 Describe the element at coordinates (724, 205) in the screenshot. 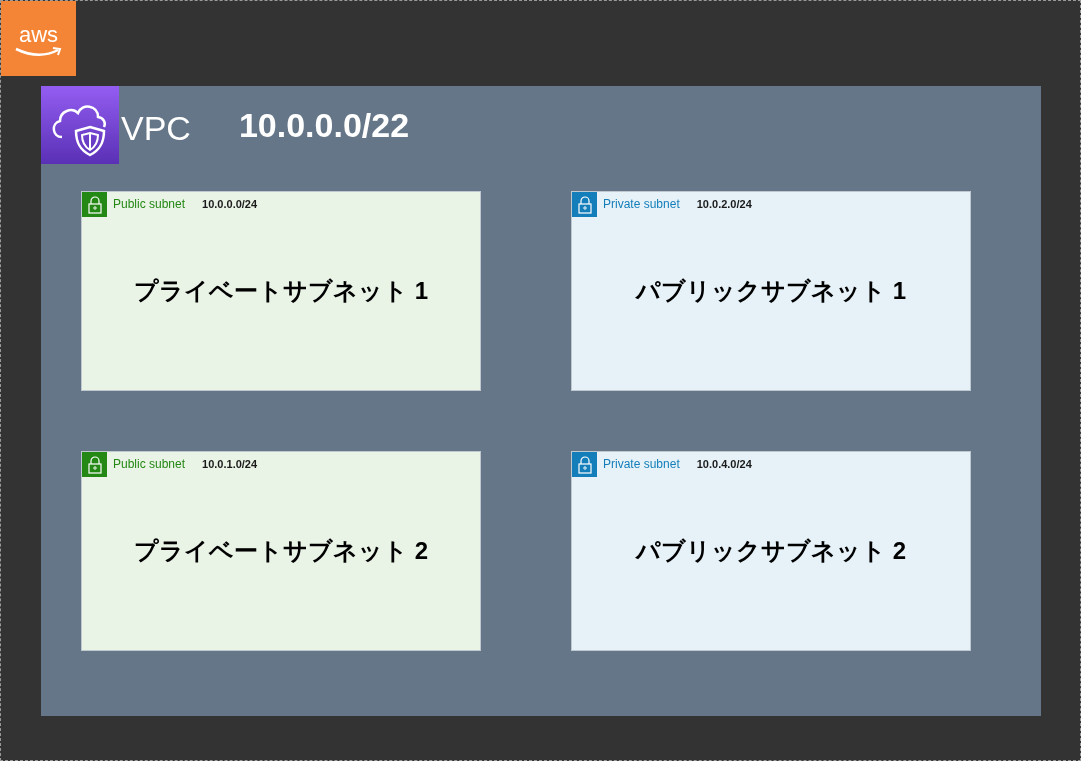

I see `subnet-cidr: 10.0.2.0/24` at that location.